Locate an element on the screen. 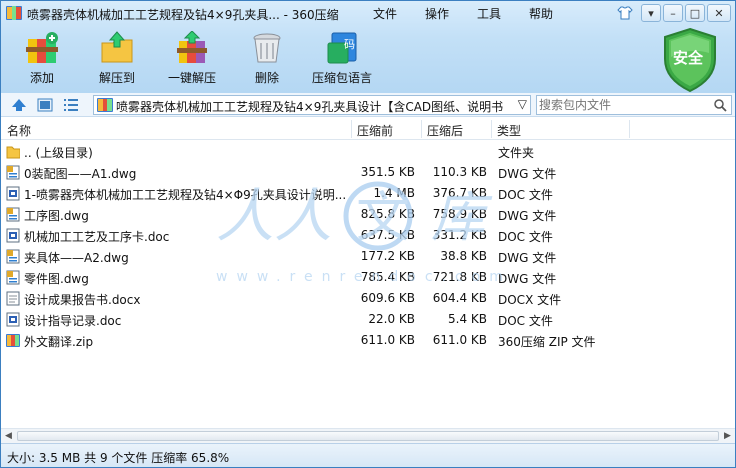 The image size is (736, 468). scroll-thumb is located at coordinates (368, 436).